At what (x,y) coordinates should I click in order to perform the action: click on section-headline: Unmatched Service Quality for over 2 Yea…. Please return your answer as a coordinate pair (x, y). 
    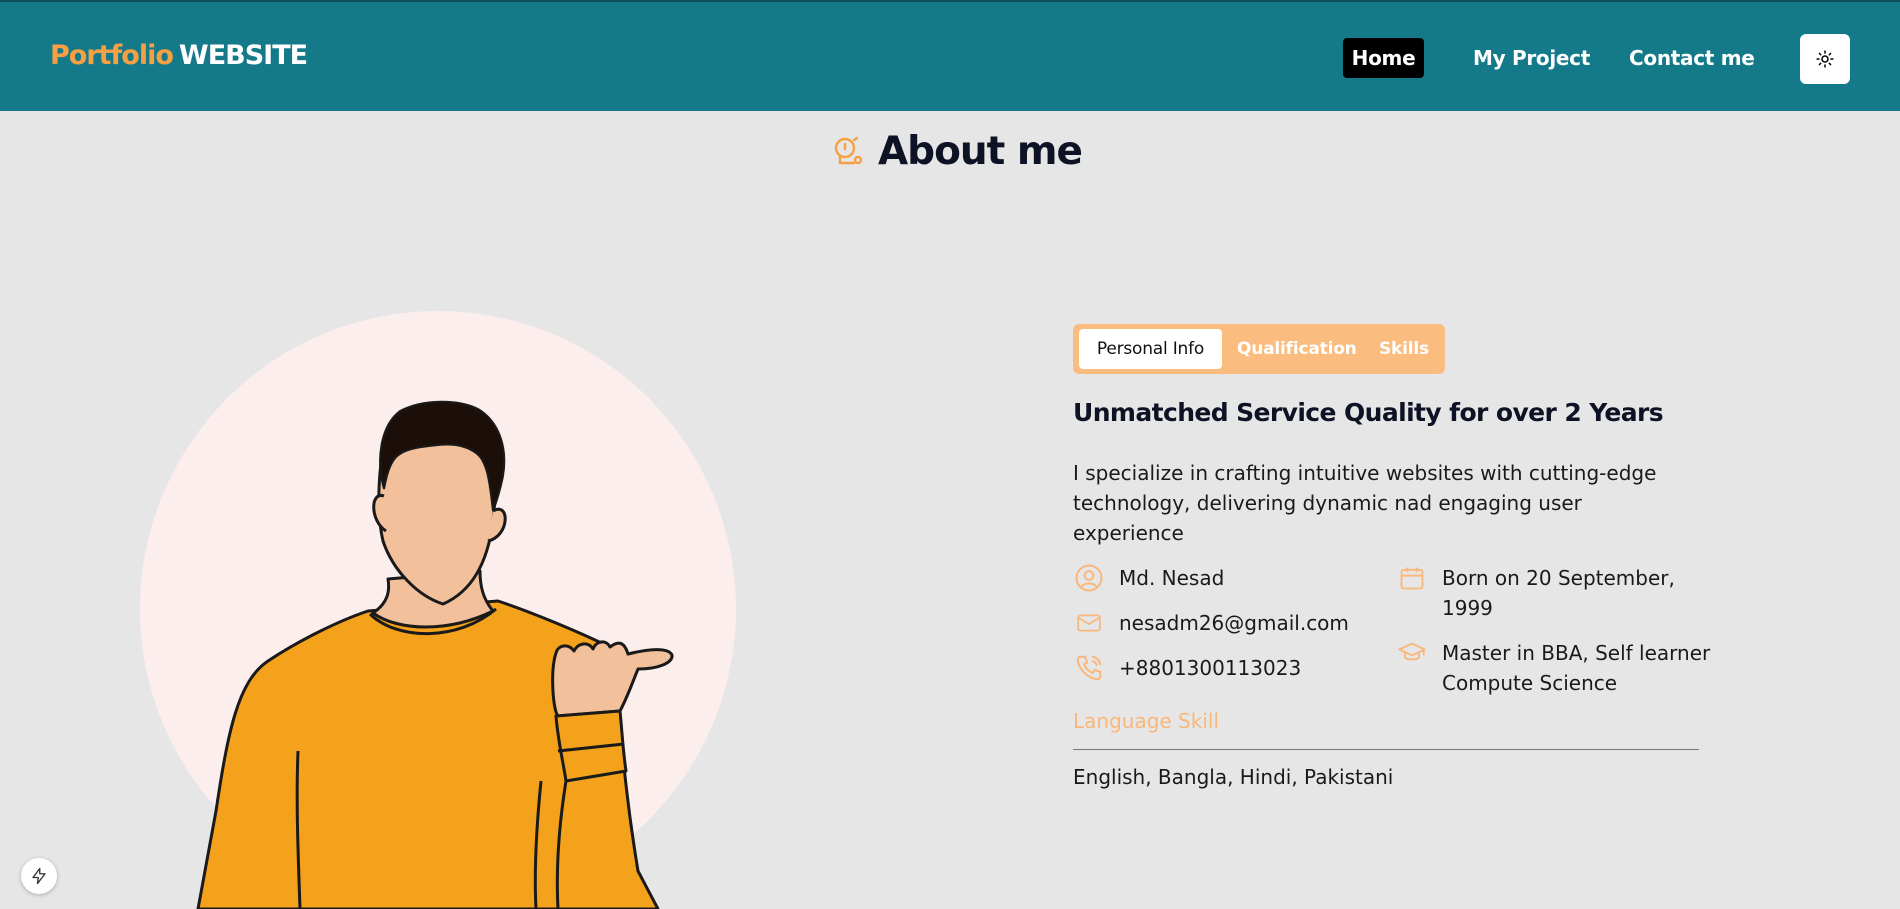
    Looking at the image, I should click on (1368, 412).